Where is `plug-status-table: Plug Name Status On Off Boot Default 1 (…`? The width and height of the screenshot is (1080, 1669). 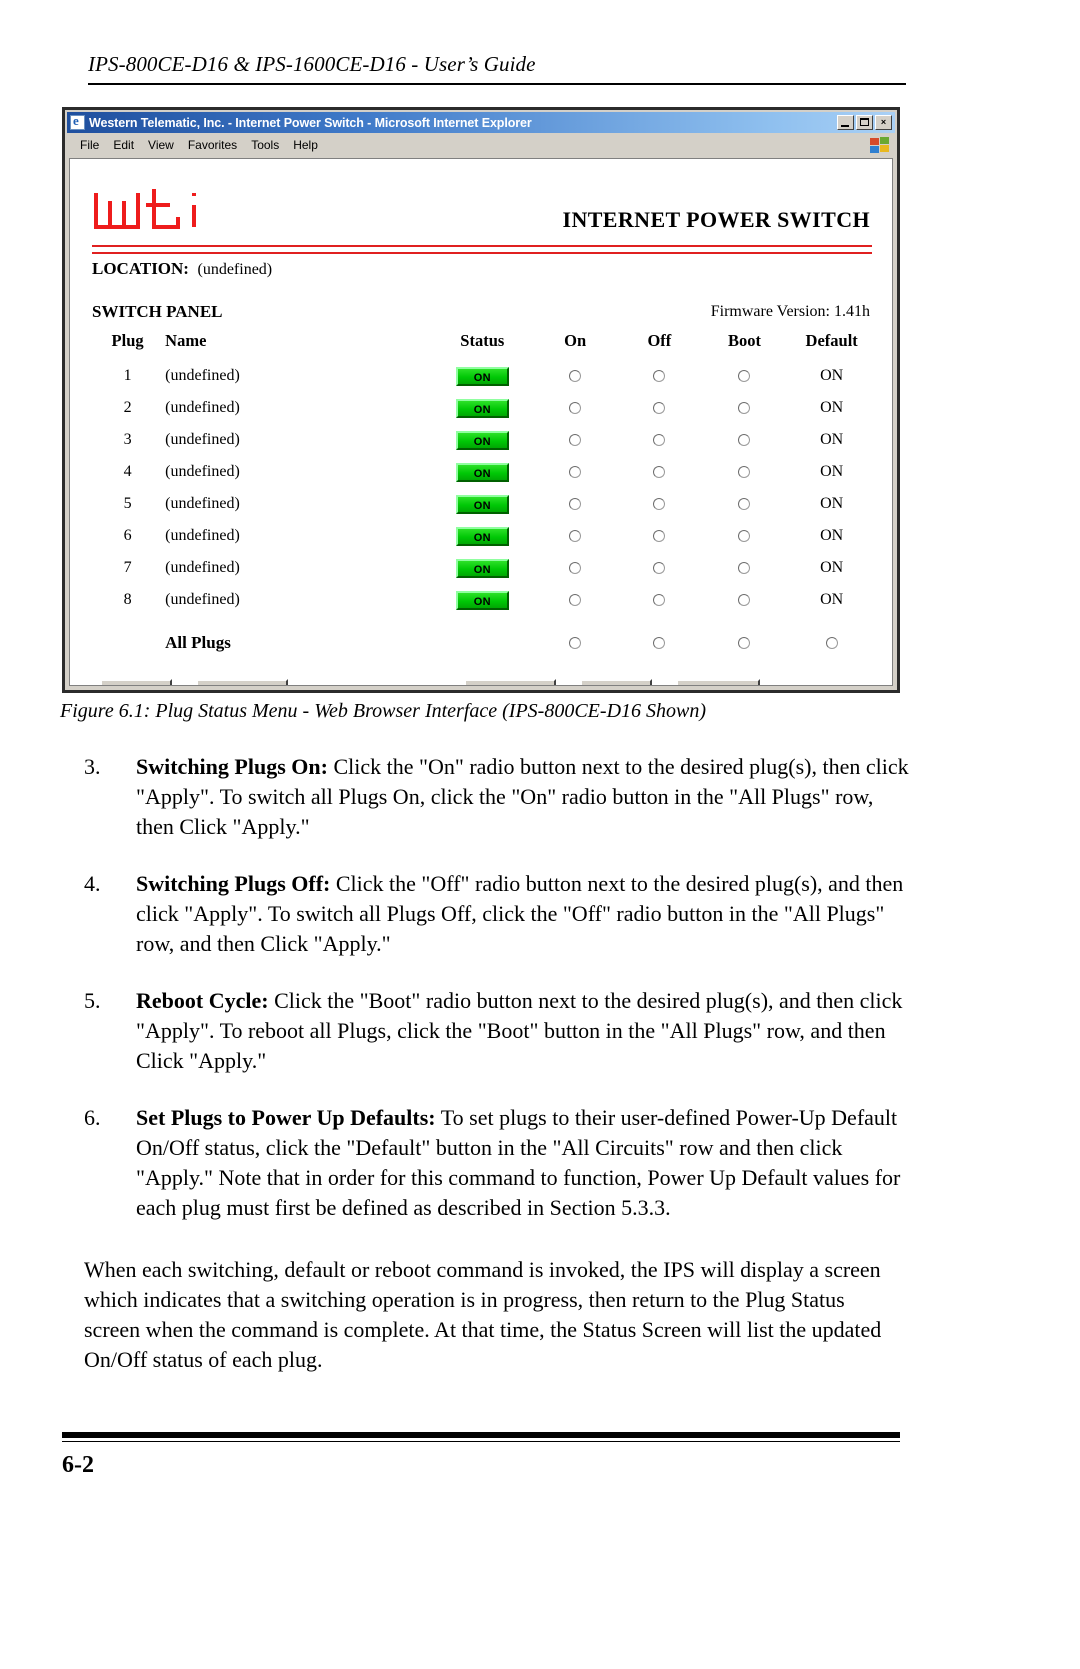
plug-status-table: Plug Name Status On Off Boot Default 1 (… is located at coordinates (484, 494).